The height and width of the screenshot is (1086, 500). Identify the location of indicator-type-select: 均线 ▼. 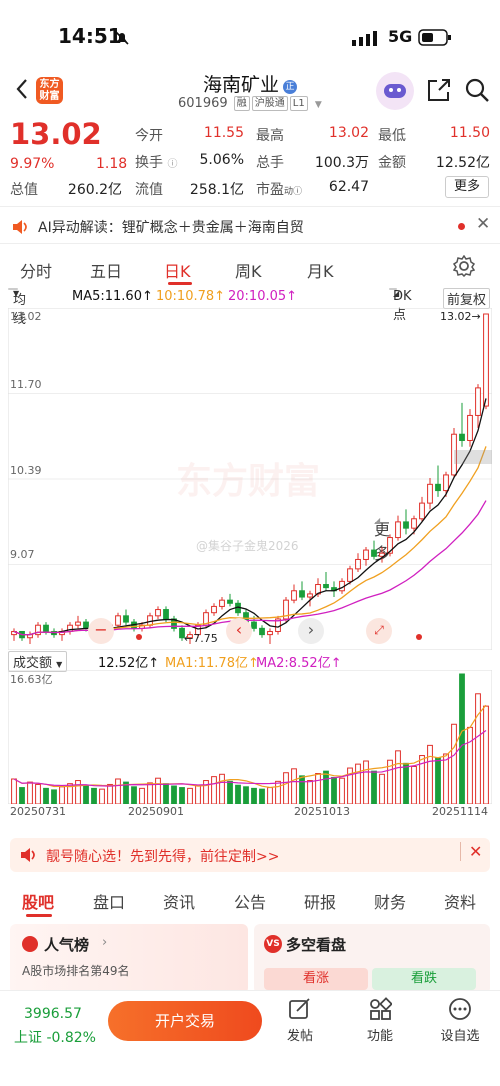
(17, 307).